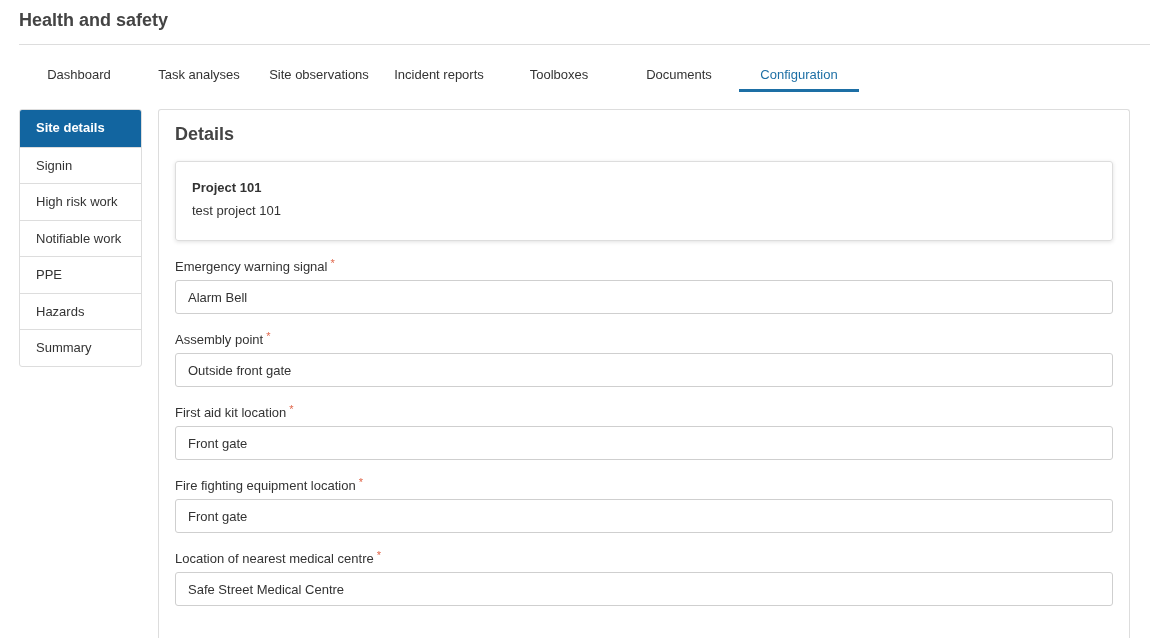 The image size is (1150, 639). Describe the element at coordinates (799, 75) in the screenshot. I see `tab: Configuration` at that location.